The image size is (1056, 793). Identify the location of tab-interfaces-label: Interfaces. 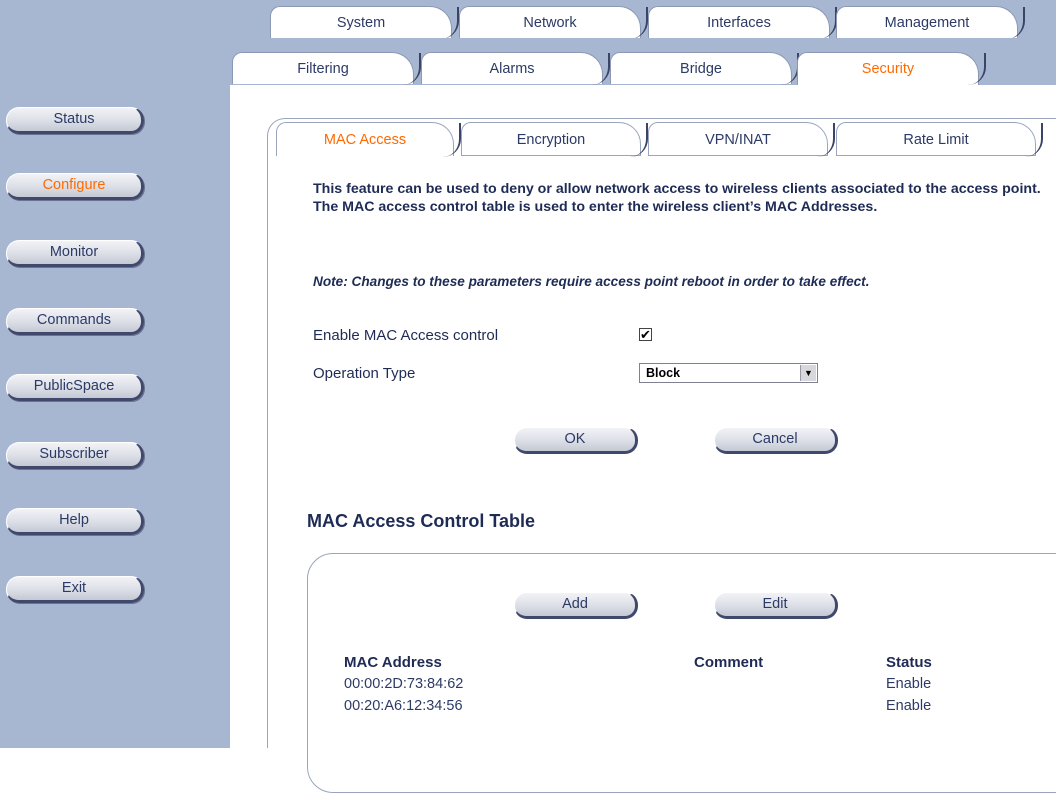
(739, 23).